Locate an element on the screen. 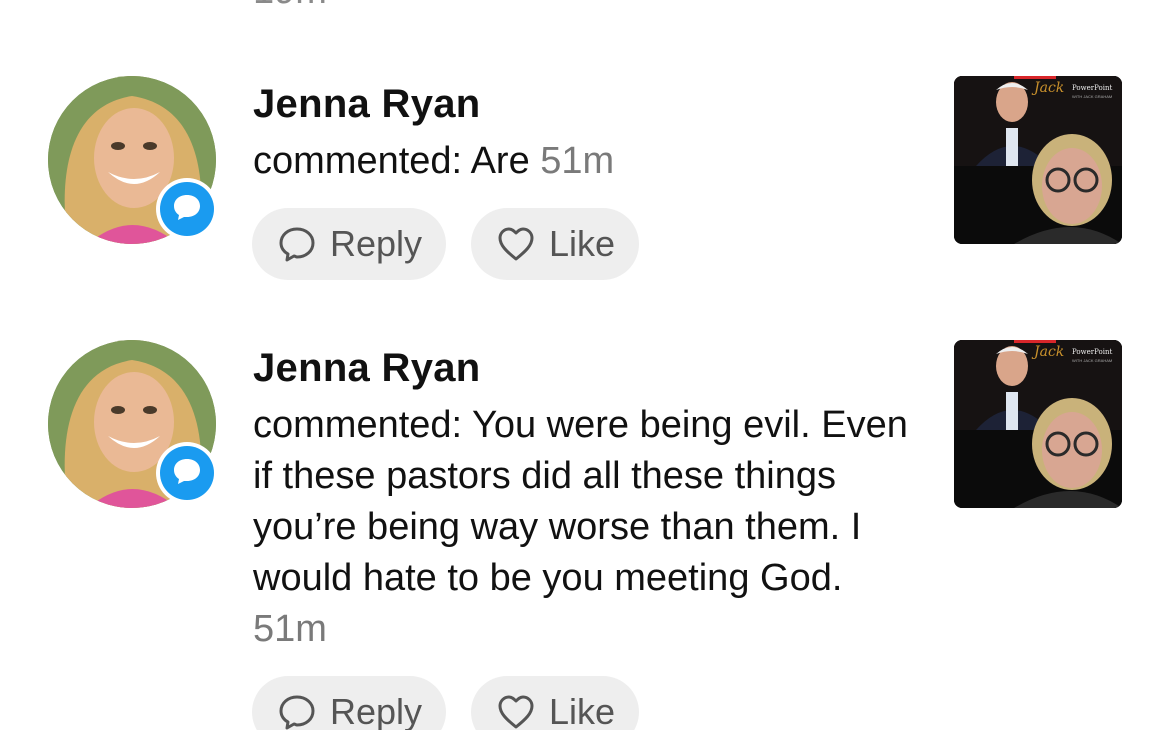 The image size is (1170, 730). reply-label: Reply is located at coordinates (376, 710).